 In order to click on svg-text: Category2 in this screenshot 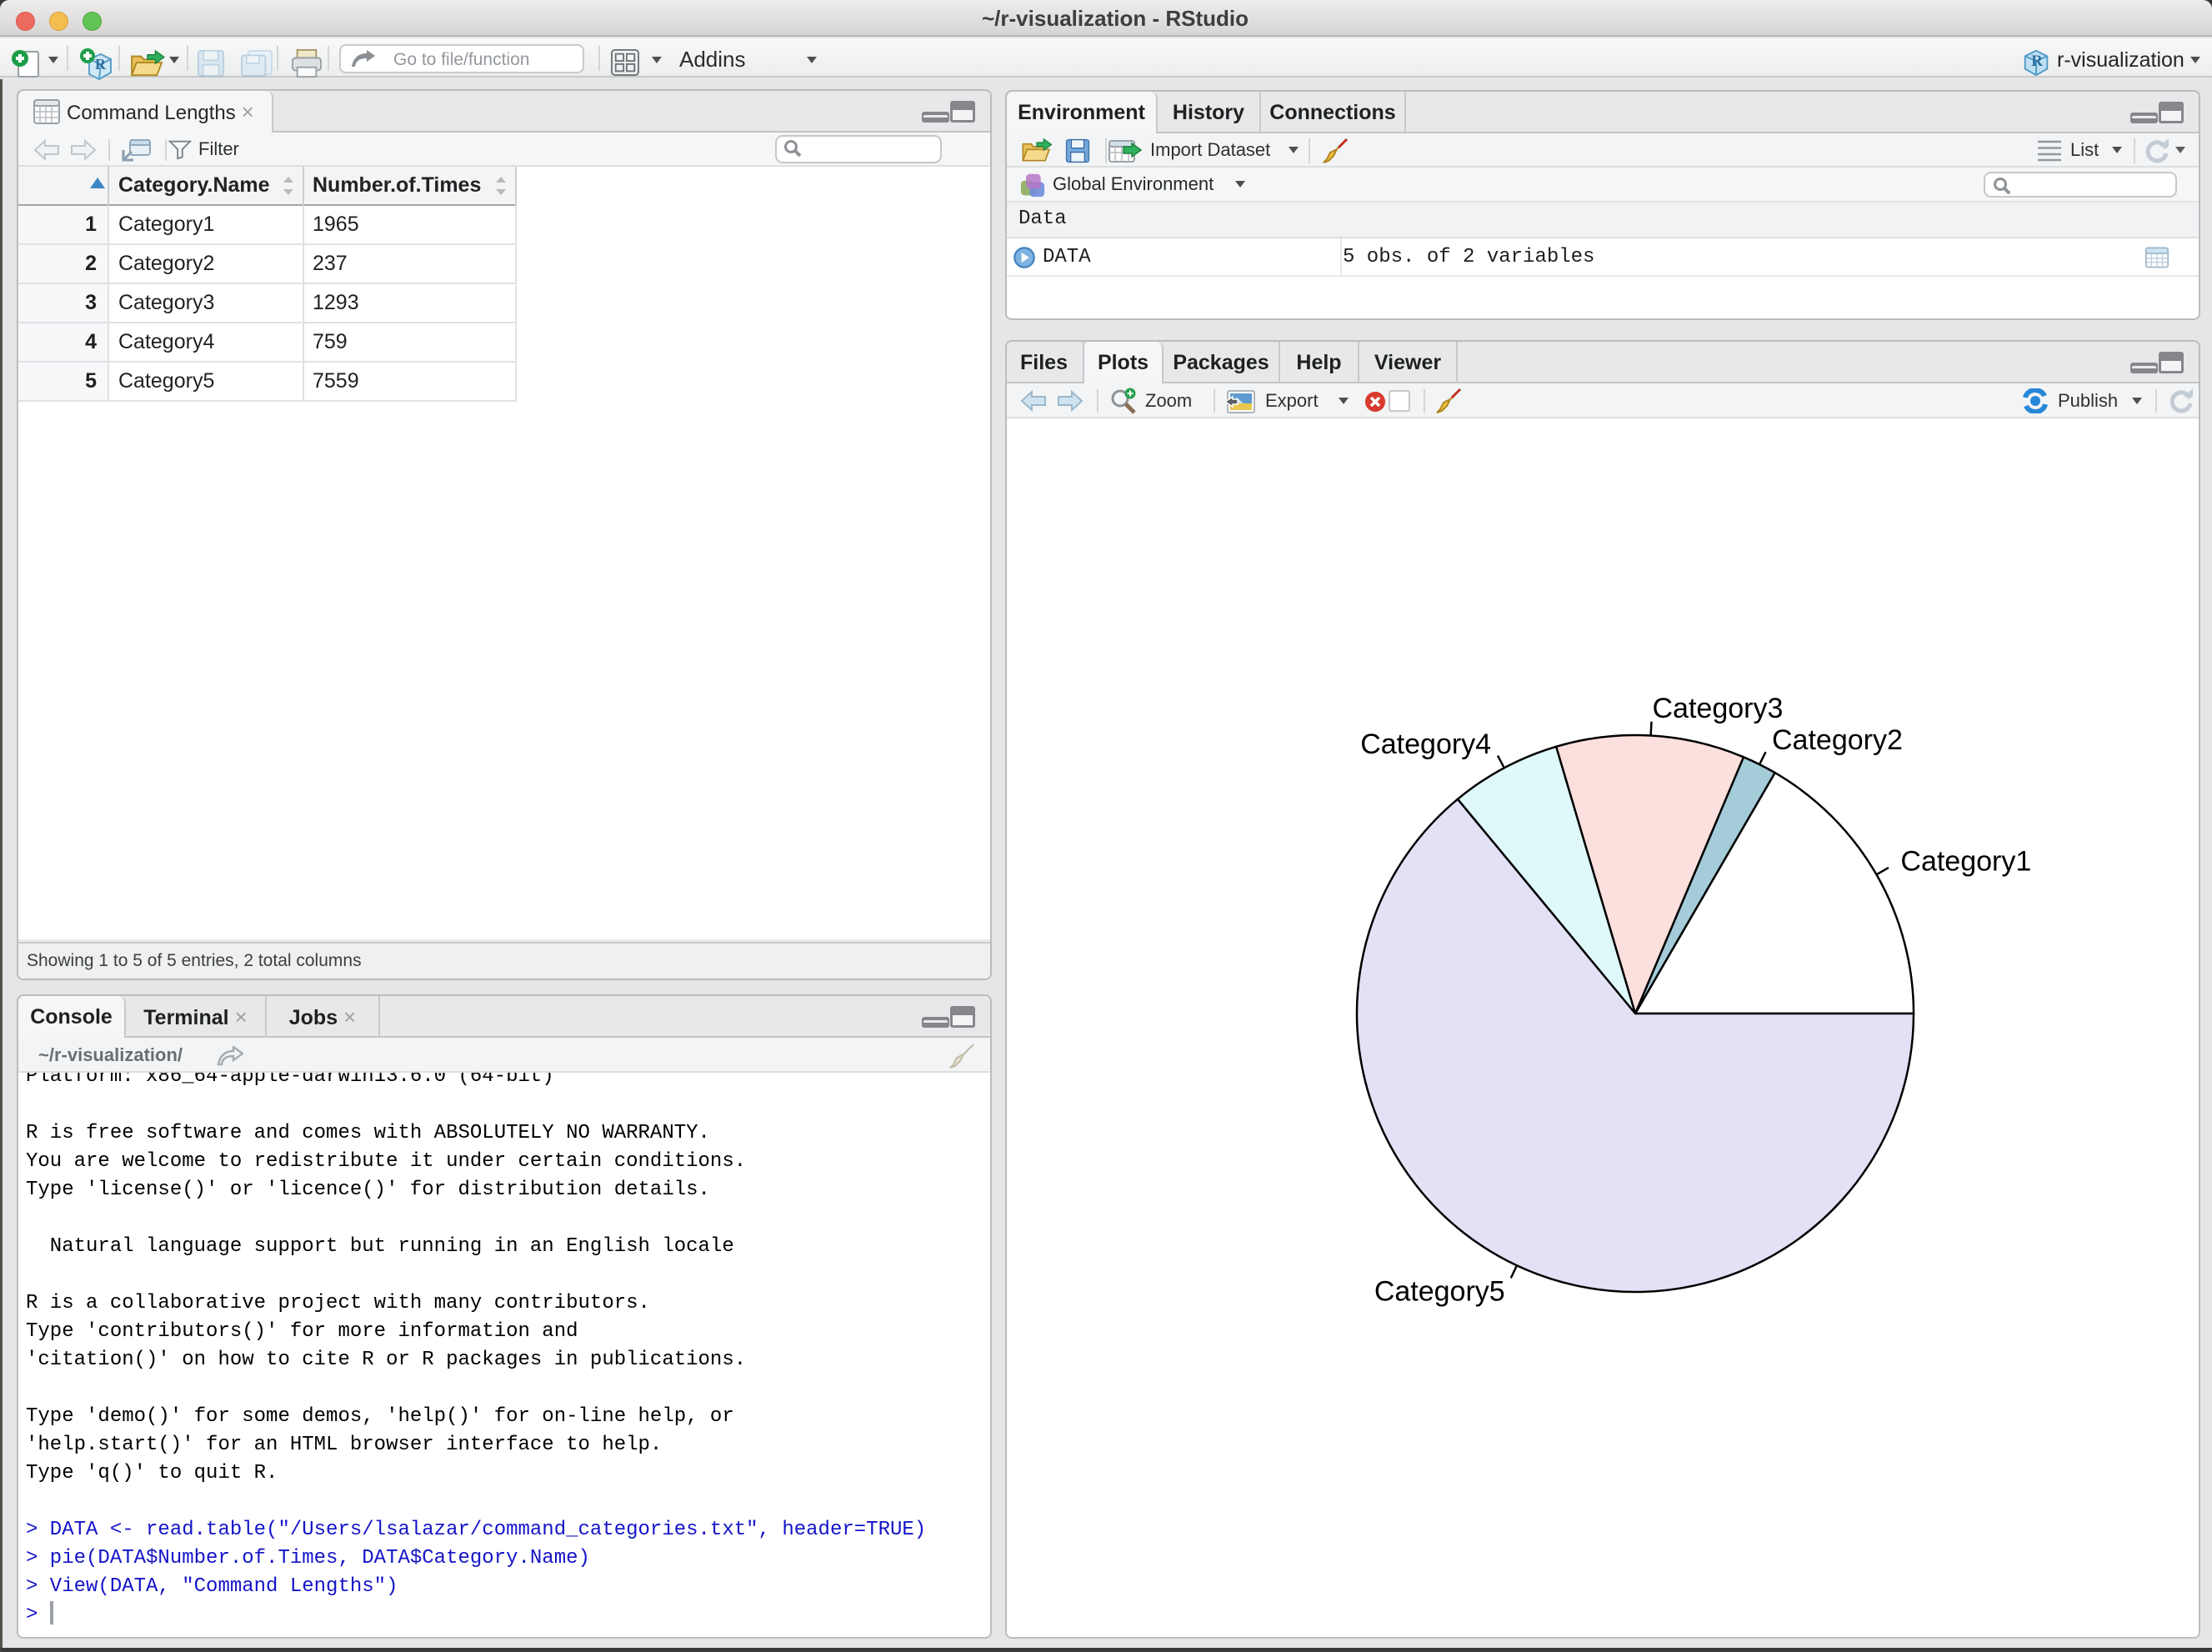, I will do `click(1837, 740)`.